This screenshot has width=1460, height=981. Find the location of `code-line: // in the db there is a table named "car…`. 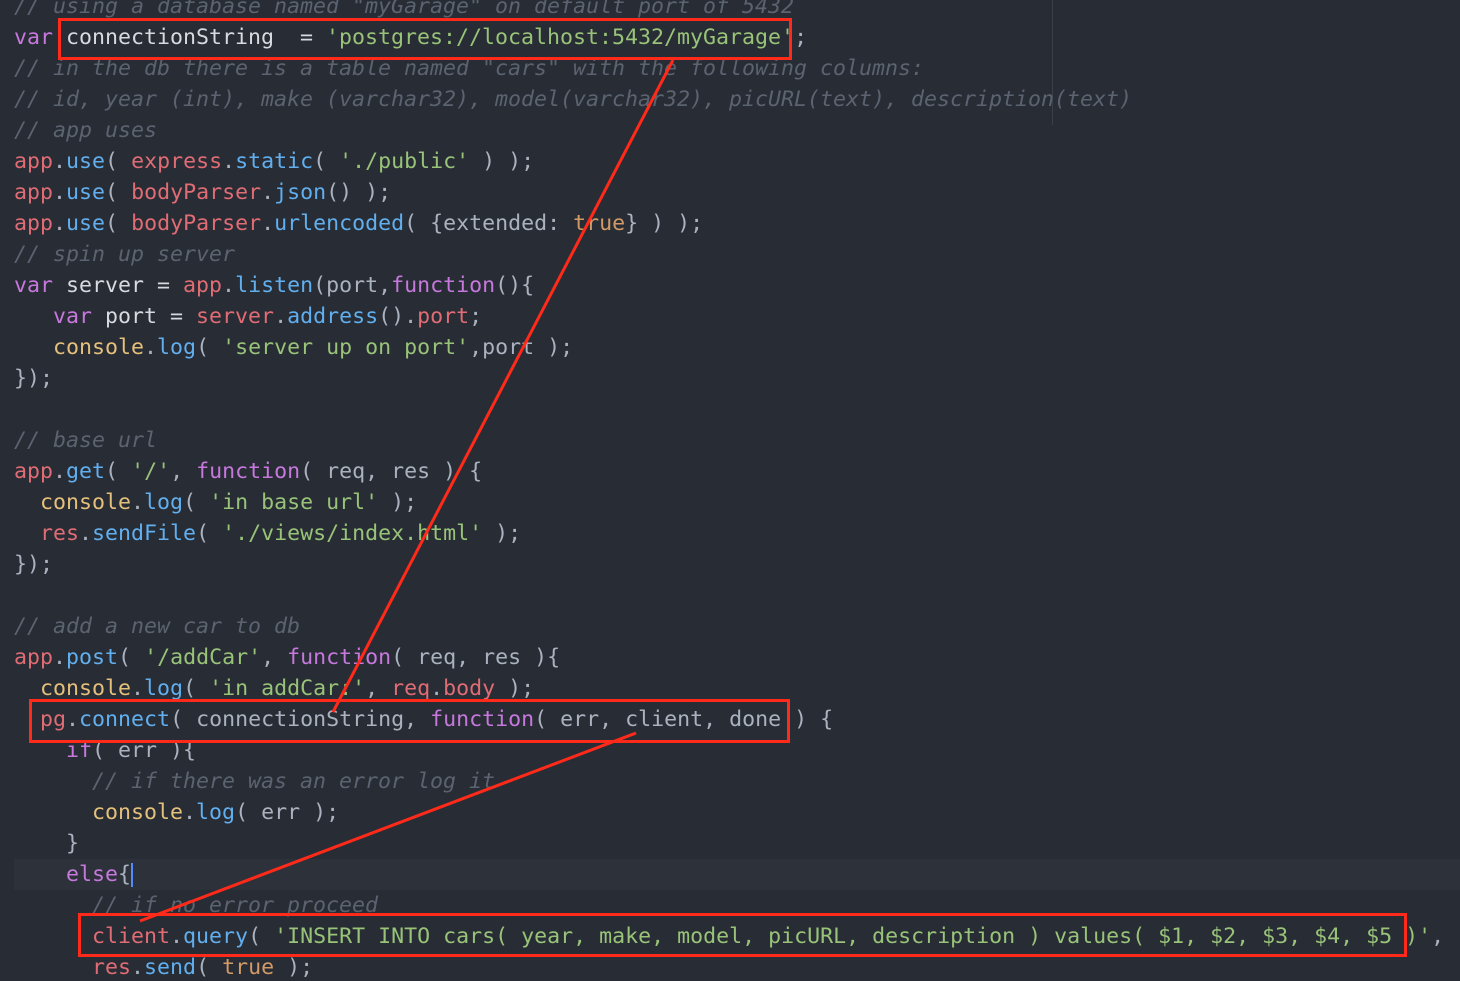

code-line: // in the db there is a table named "car… is located at coordinates (469, 68).